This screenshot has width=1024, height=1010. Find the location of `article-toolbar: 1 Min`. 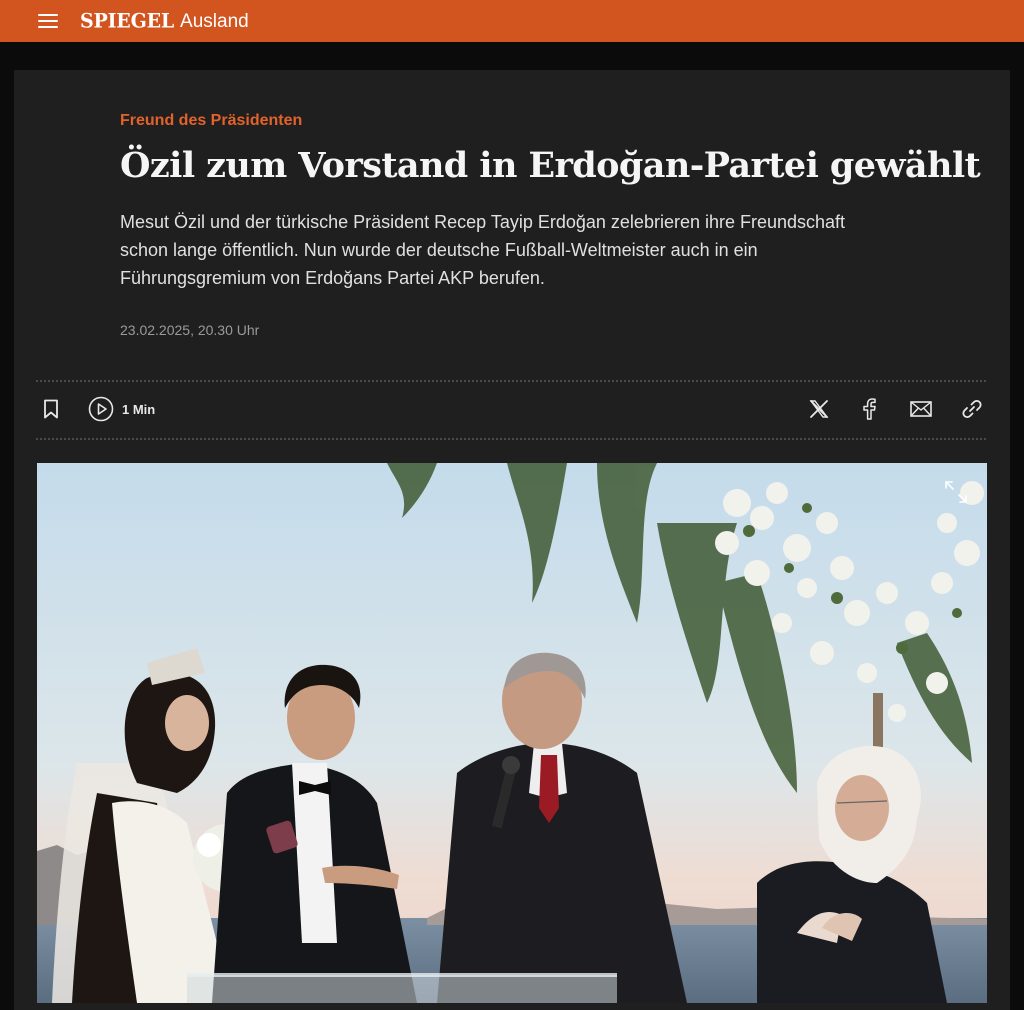

article-toolbar: 1 Min is located at coordinates (511, 409).